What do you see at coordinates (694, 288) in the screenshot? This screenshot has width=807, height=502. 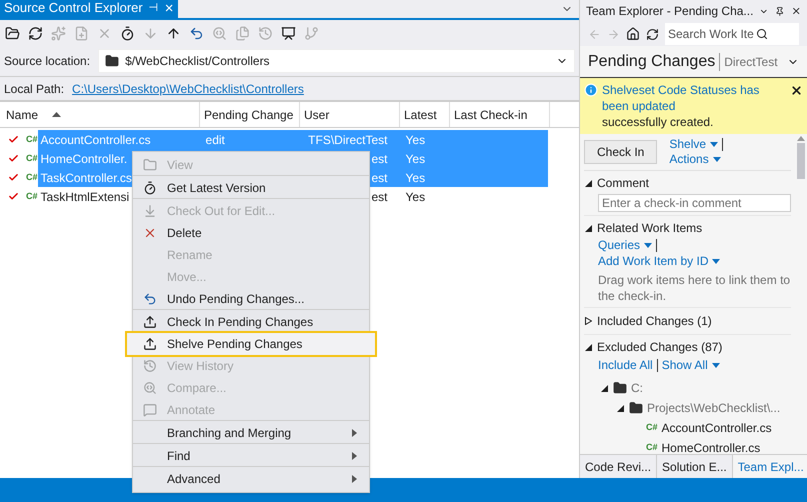 I see `hint-text: Drag work items here to link them to the check-in.` at bounding box center [694, 288].